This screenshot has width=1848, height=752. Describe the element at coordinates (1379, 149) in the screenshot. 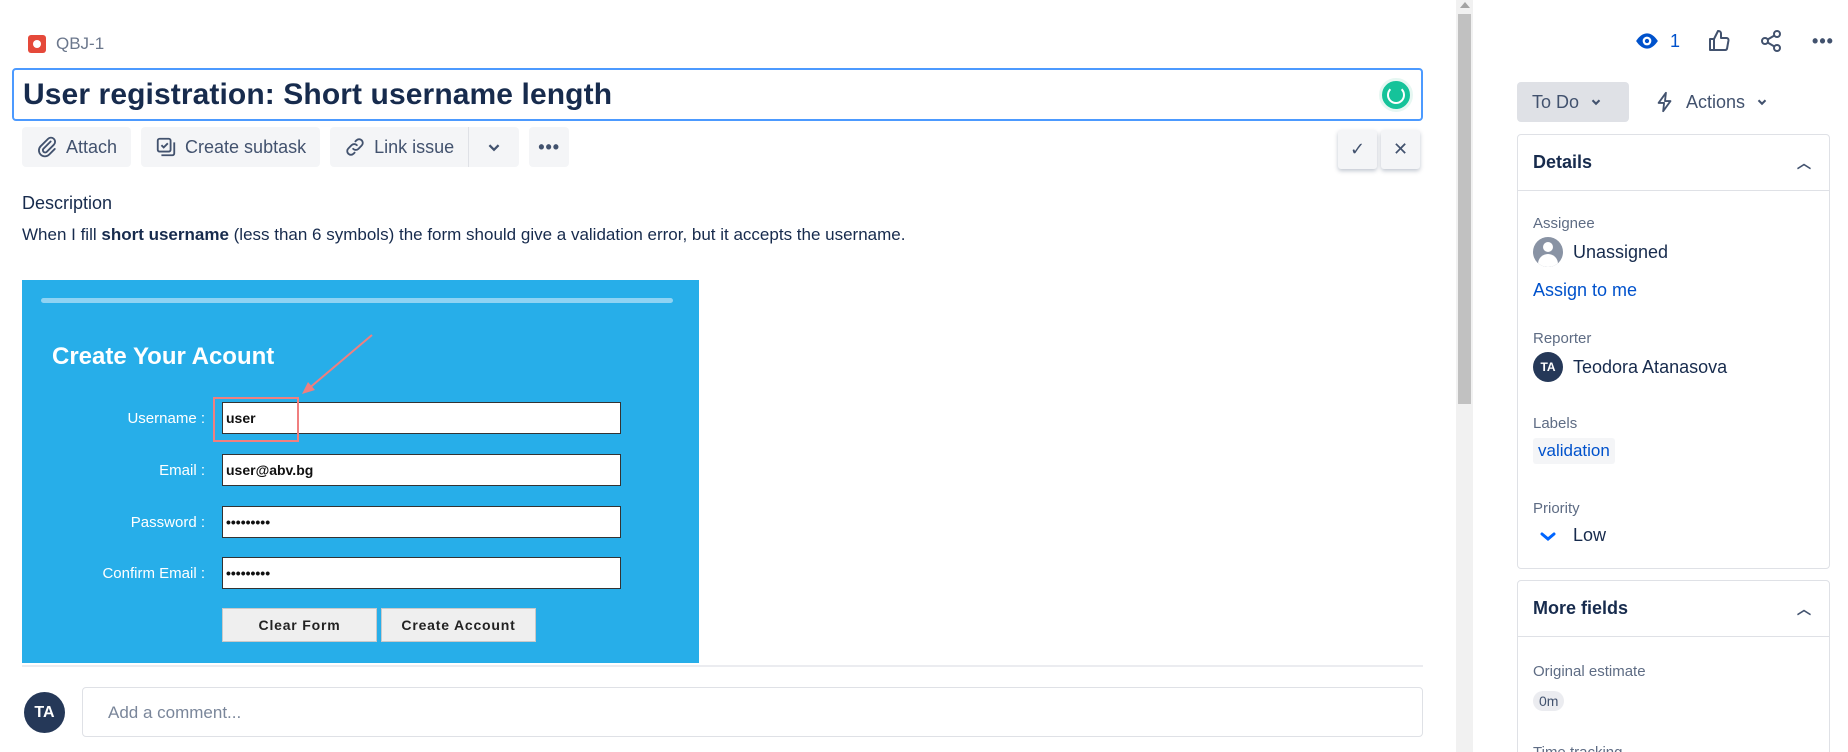

I see `title-edit-controls: ✓ ✕` at that location.